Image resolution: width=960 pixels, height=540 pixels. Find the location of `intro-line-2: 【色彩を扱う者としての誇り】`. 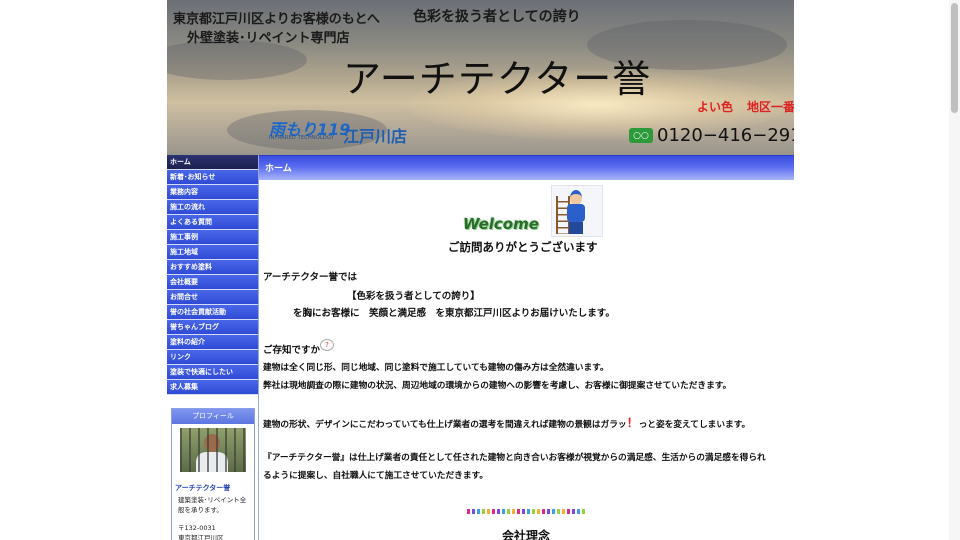

intro-line-2: 【色彩を扱う者としての誇り】 is located at coordinates (413, 296).